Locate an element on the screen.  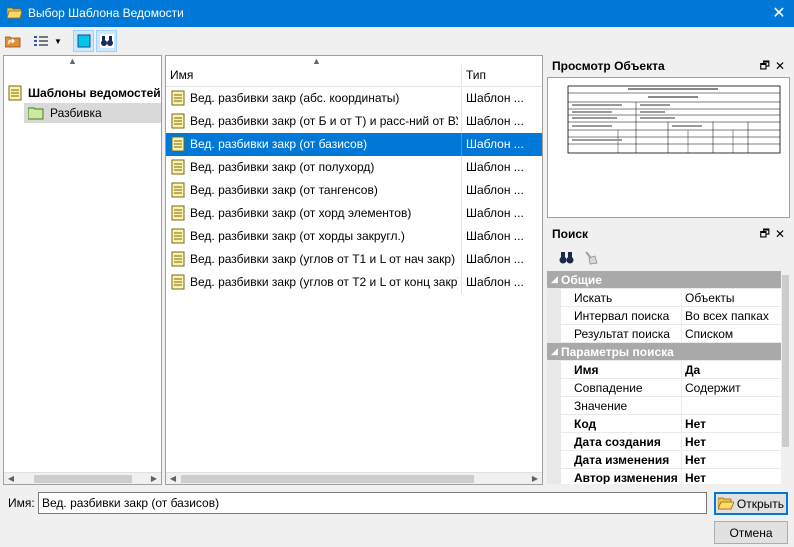
property-name: Имя is located at coordinates (586, 370).